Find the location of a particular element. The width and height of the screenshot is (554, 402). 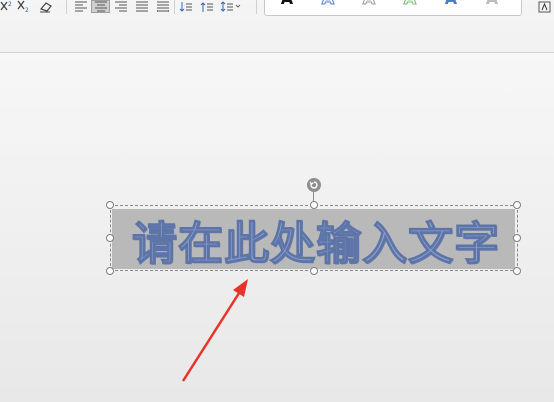

annotation-arrow is located at coordinates (214, 330).